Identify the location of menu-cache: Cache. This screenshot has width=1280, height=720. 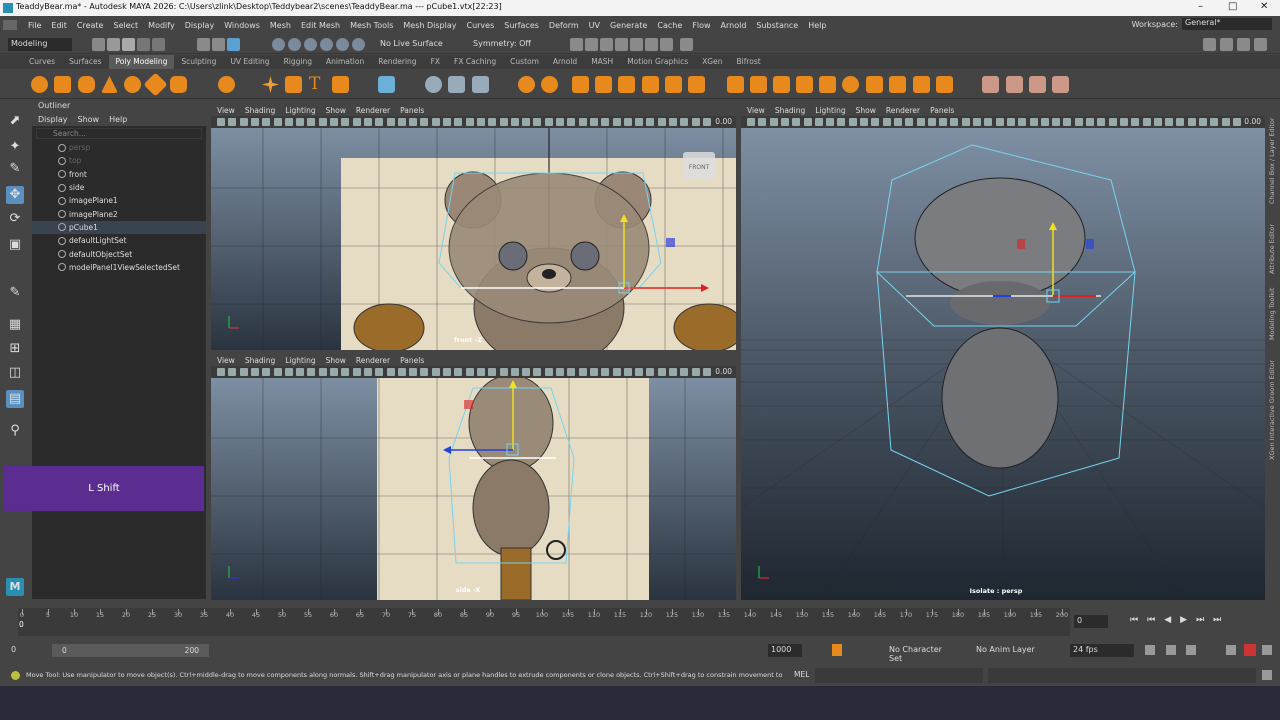
(669, 25).